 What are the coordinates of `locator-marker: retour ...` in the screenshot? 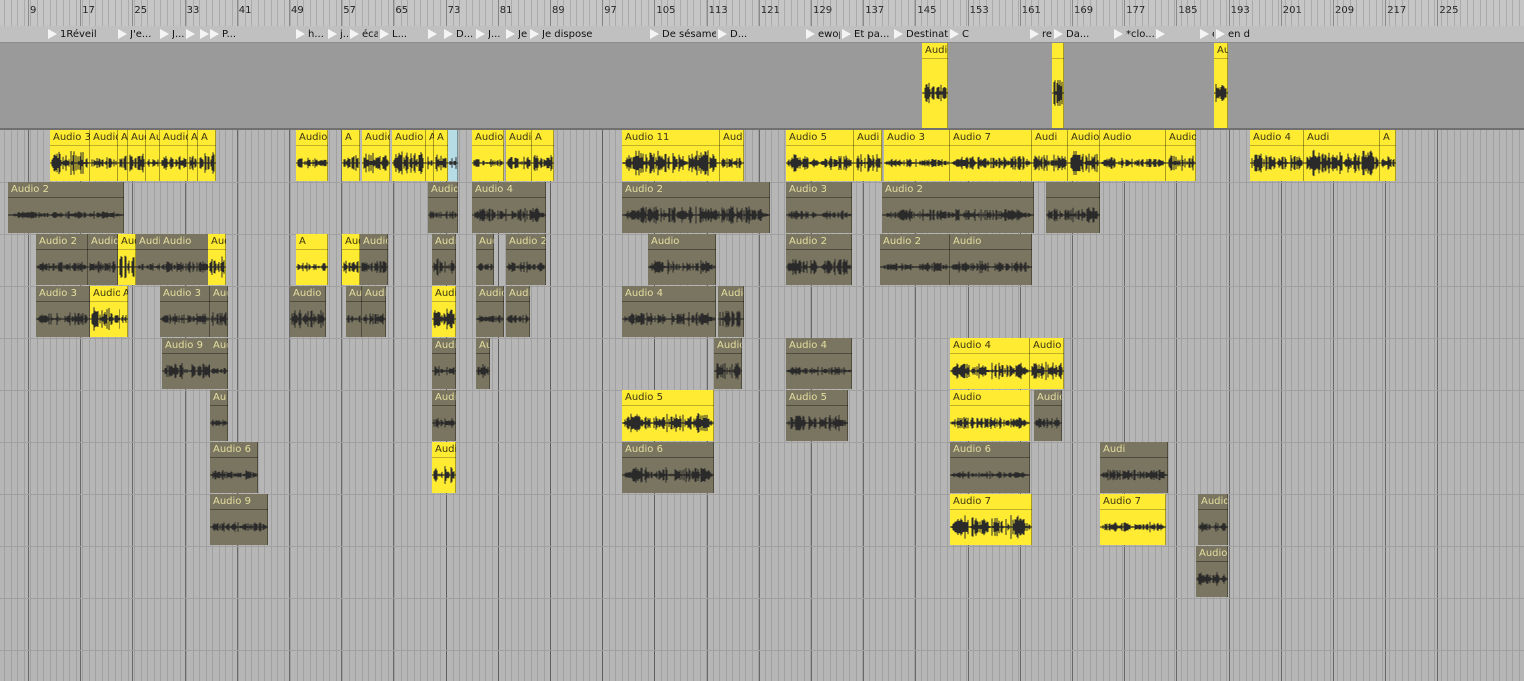 It's located at (1041, 34).